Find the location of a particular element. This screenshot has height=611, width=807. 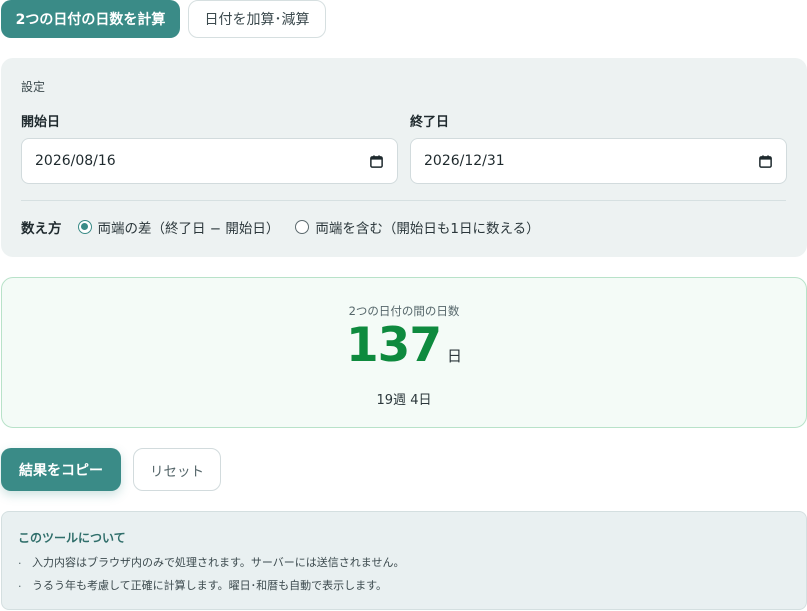

radio-option-inclusive: 両端を含む（開始日も1日に数える） is located at coordinates (417, 227).